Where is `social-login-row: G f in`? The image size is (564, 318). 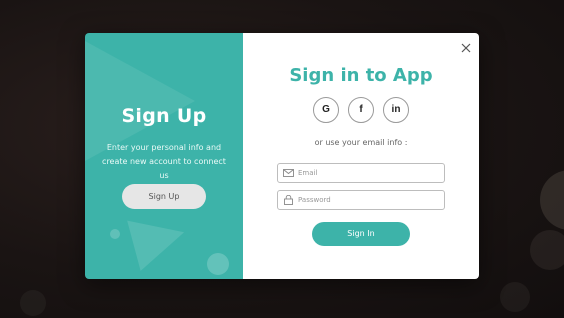
social-login-row: G f in is located at coordinates (361, 110).